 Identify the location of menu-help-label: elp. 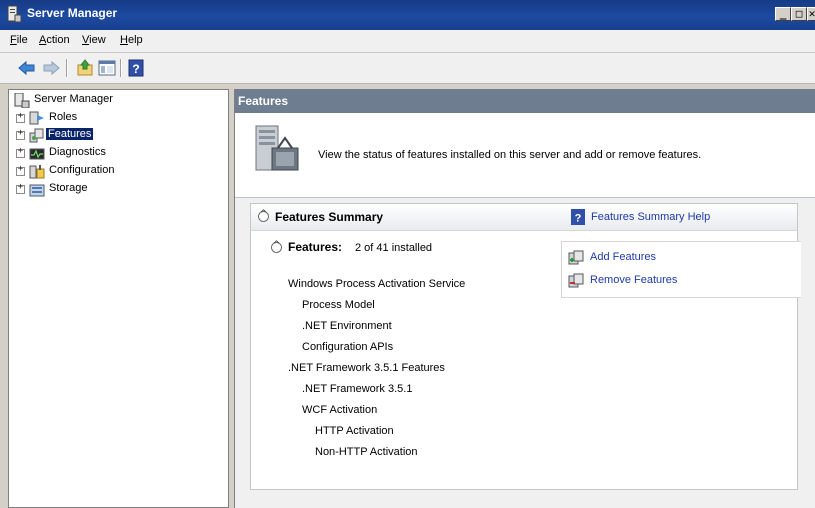
(135, 40).